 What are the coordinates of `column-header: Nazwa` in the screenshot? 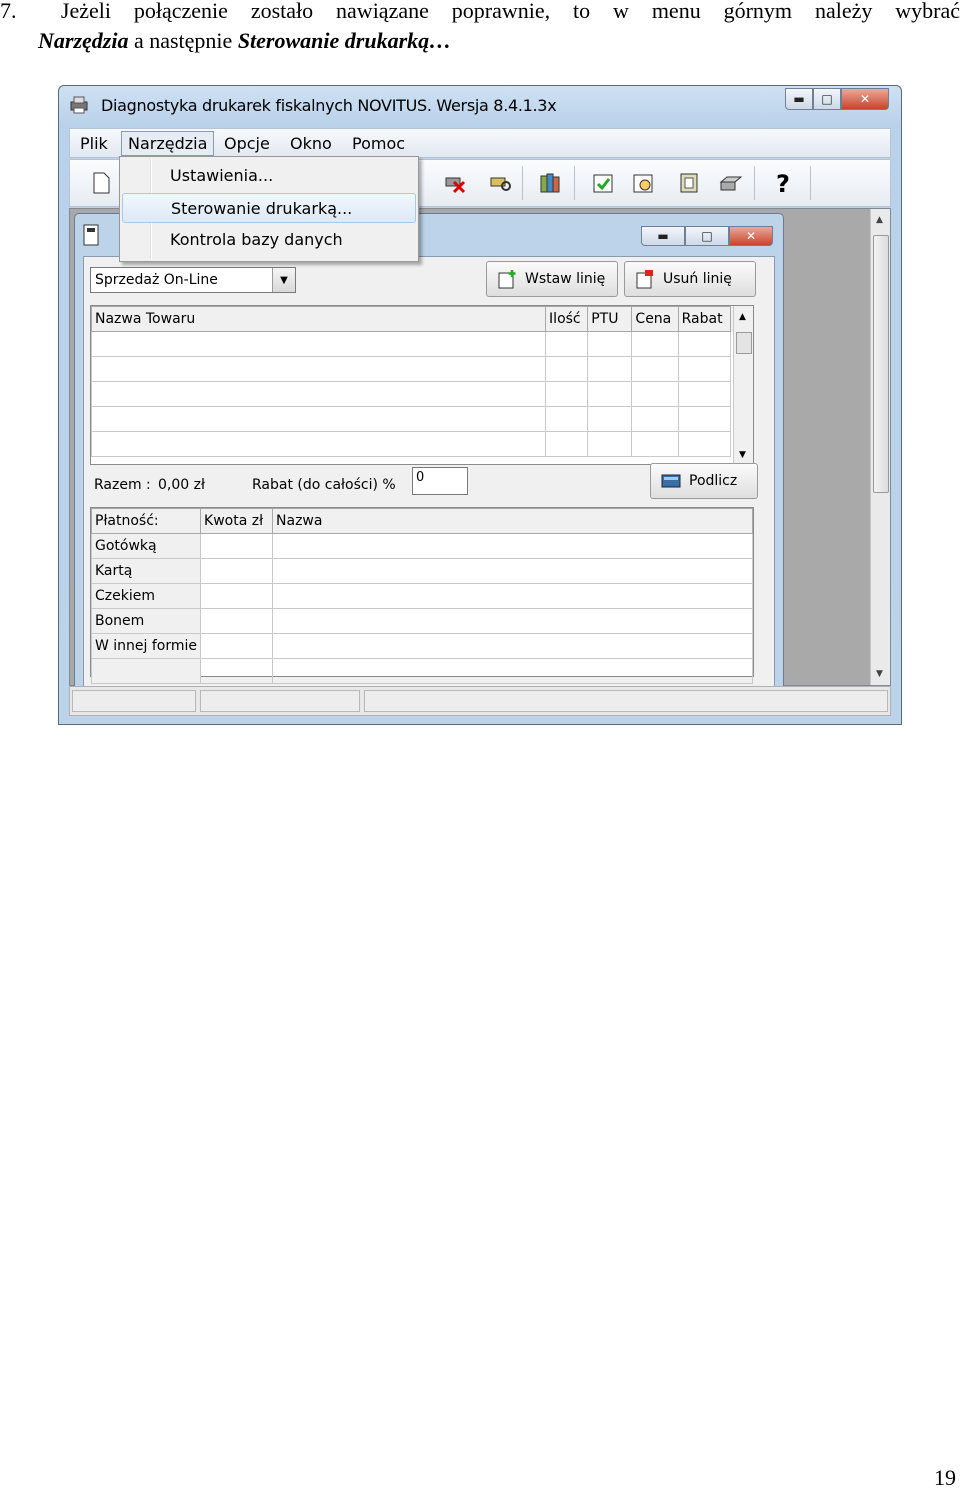 It's located at (512, 521).